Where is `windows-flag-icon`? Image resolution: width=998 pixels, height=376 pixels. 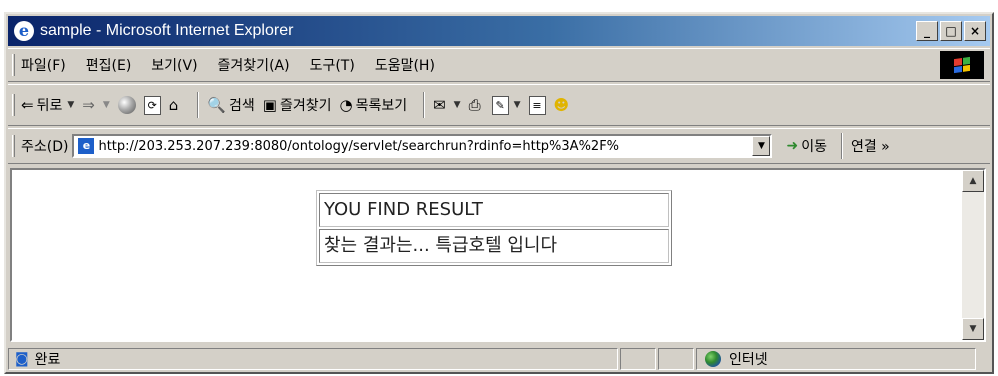
windows-flag-icon is located at coordinates (962, 65).